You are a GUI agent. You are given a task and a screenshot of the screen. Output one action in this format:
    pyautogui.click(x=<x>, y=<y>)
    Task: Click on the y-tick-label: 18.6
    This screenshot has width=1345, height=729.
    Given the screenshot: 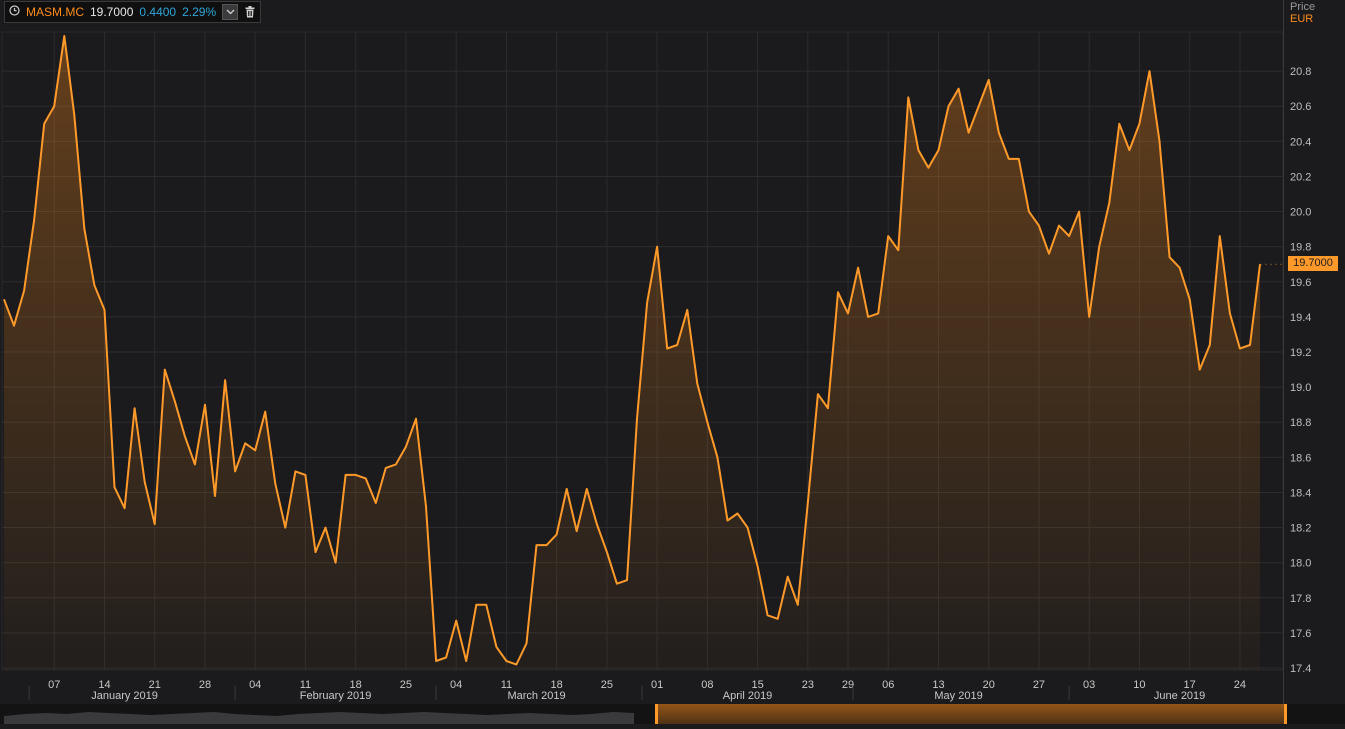 What is the action you would take?
    pyautogui.click(x=1300, y=458)
    